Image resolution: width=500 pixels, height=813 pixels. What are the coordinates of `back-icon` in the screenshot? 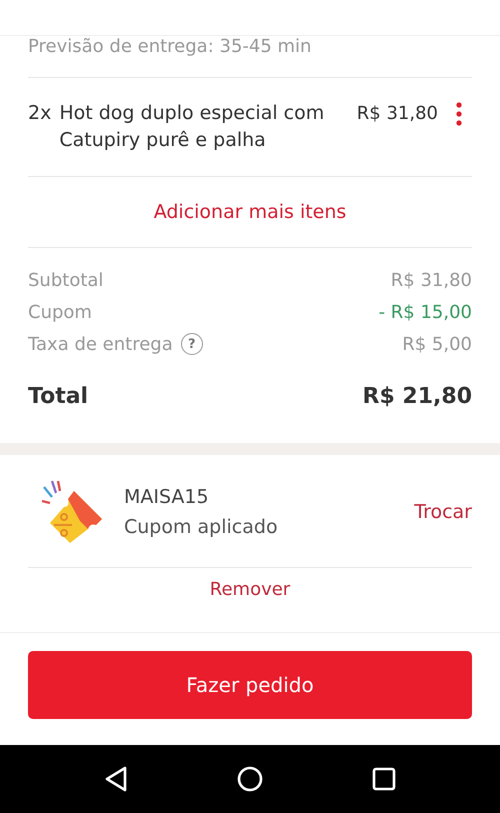 It's located at (116, 779).